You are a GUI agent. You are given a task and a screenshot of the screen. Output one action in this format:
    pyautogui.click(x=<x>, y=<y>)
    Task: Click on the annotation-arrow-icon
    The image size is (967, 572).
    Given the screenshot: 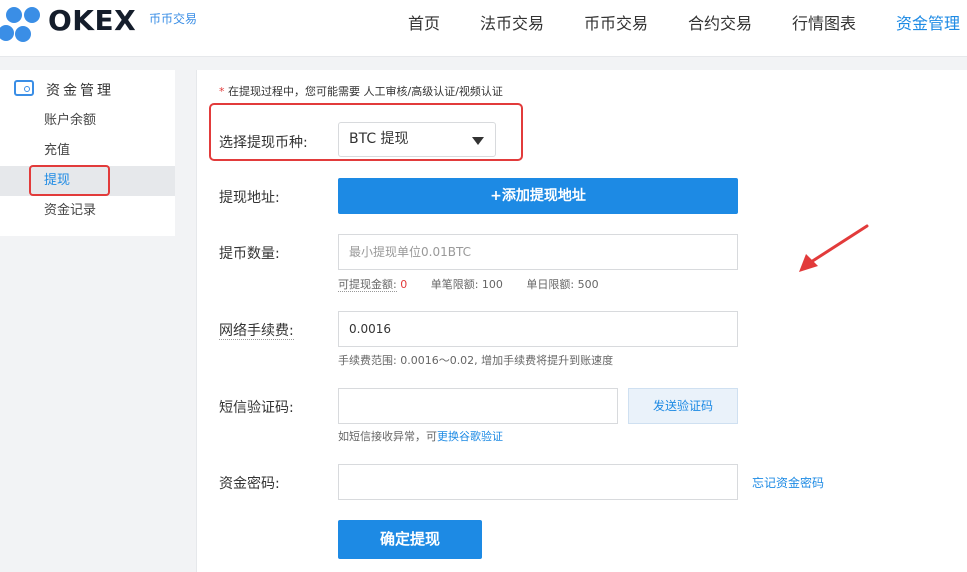 What is the action you would take?
    pyautogui.click(x=834, y=248)
    